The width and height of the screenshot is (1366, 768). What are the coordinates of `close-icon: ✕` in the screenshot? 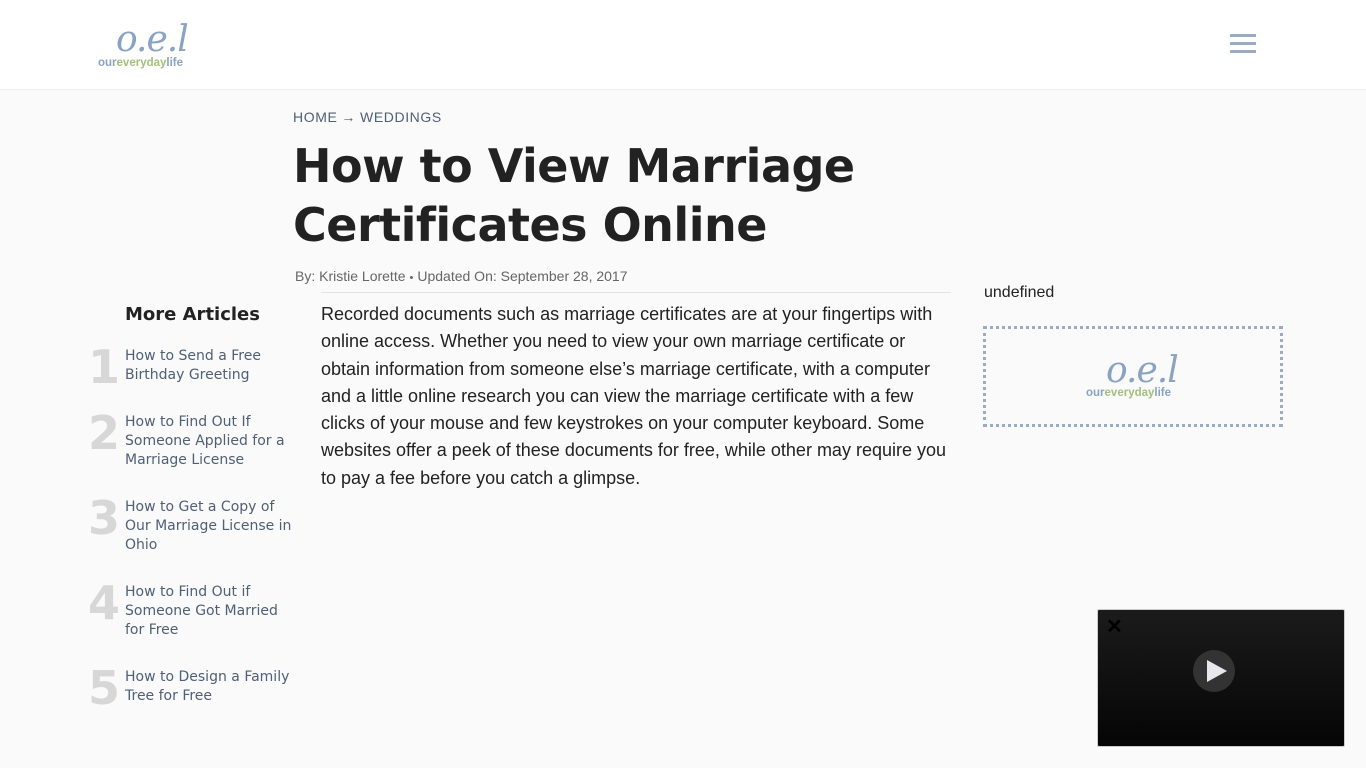 It's located at (1114, 627).